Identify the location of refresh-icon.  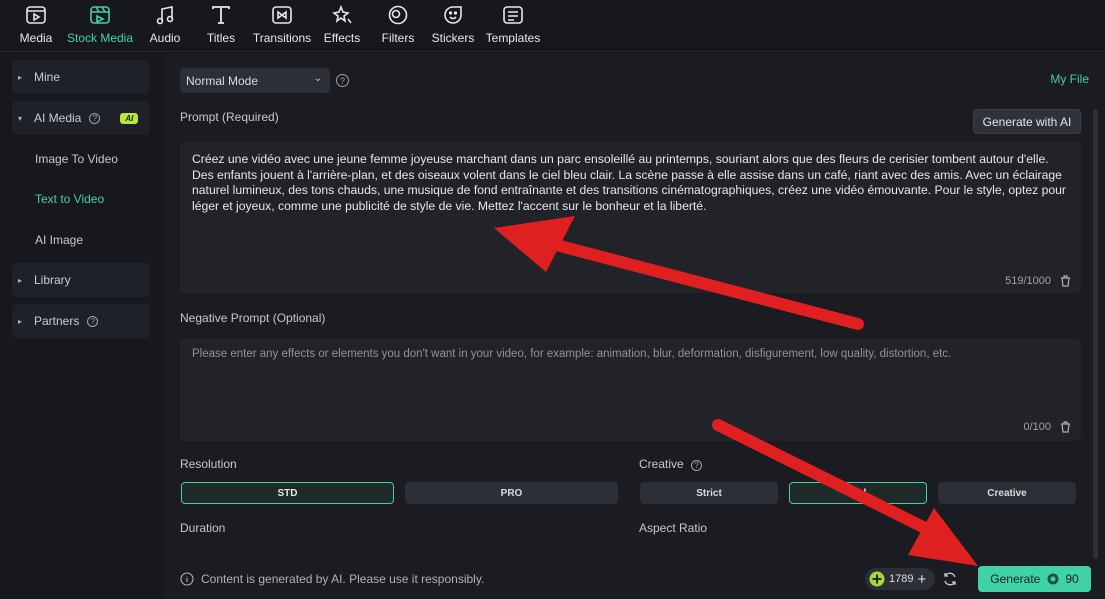
(950, 579).